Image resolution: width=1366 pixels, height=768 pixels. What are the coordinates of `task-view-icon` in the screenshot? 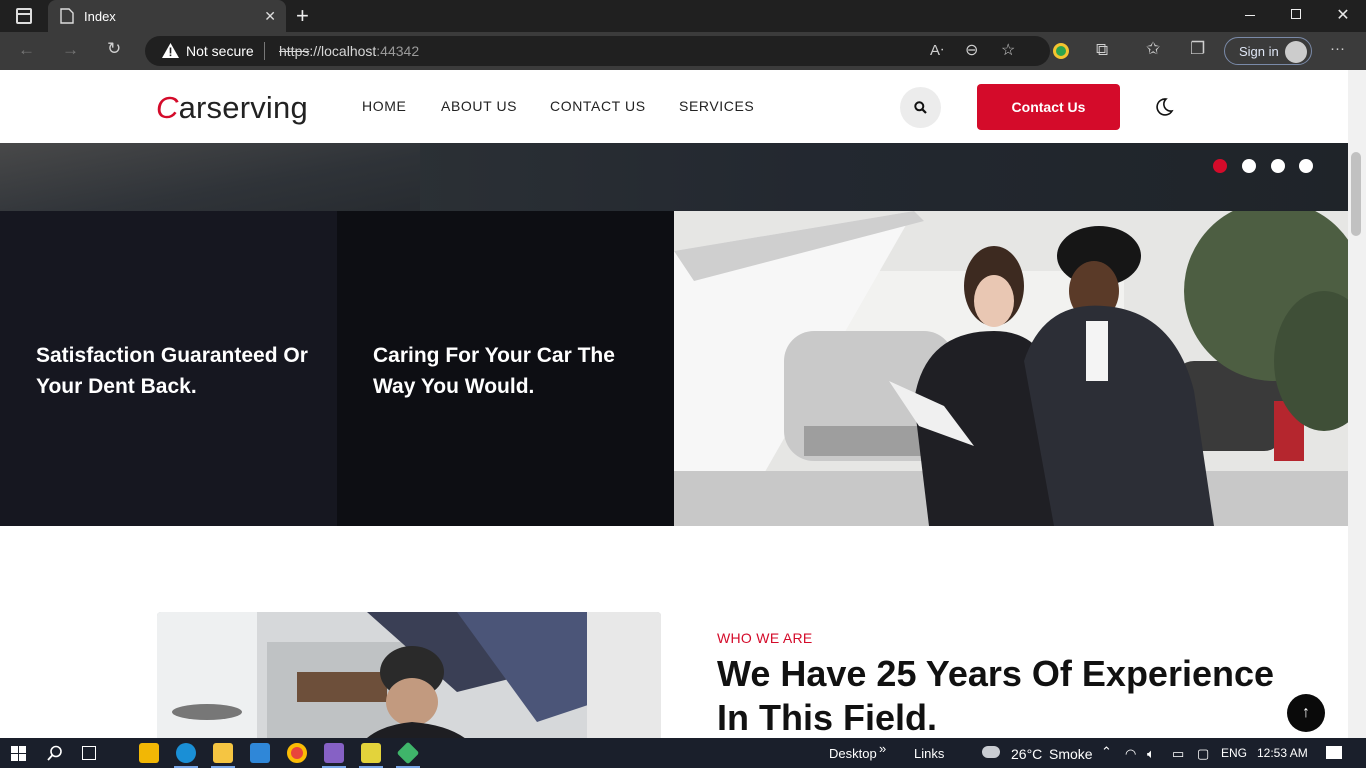 It's located at (89, 753).